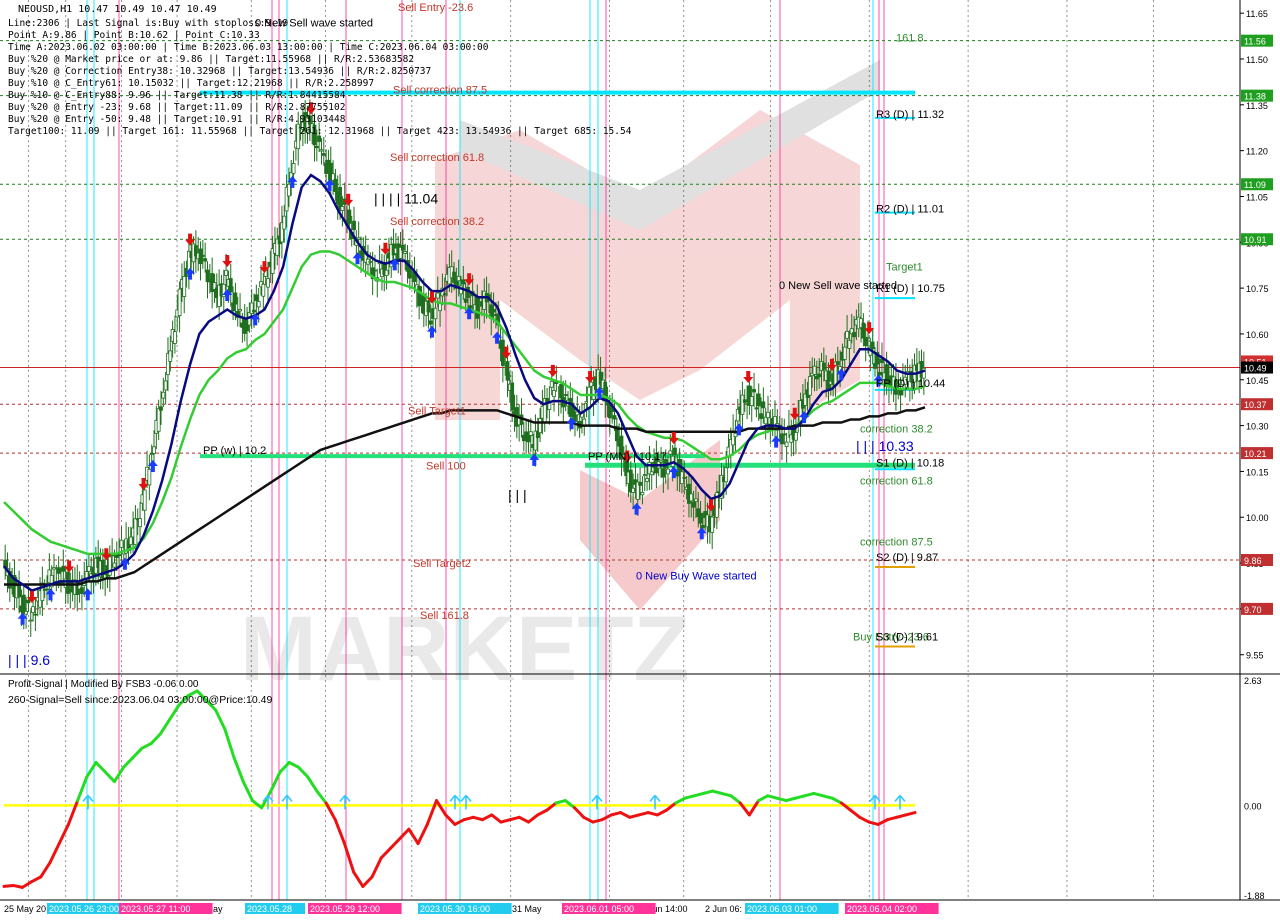  I want to click on x-tick-label: 25 May 20, so click(25, 909).